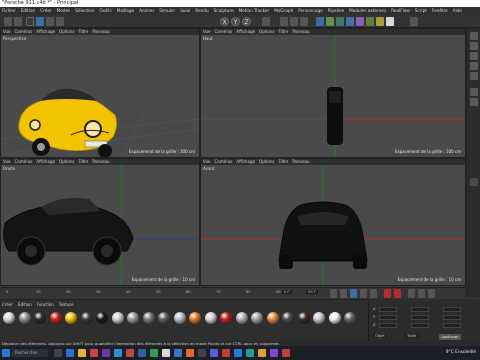 The image size is (480, 360). Describe the element at coordinates (146, 10) in the screenshot. I see `menu-item: Animer` at that location.